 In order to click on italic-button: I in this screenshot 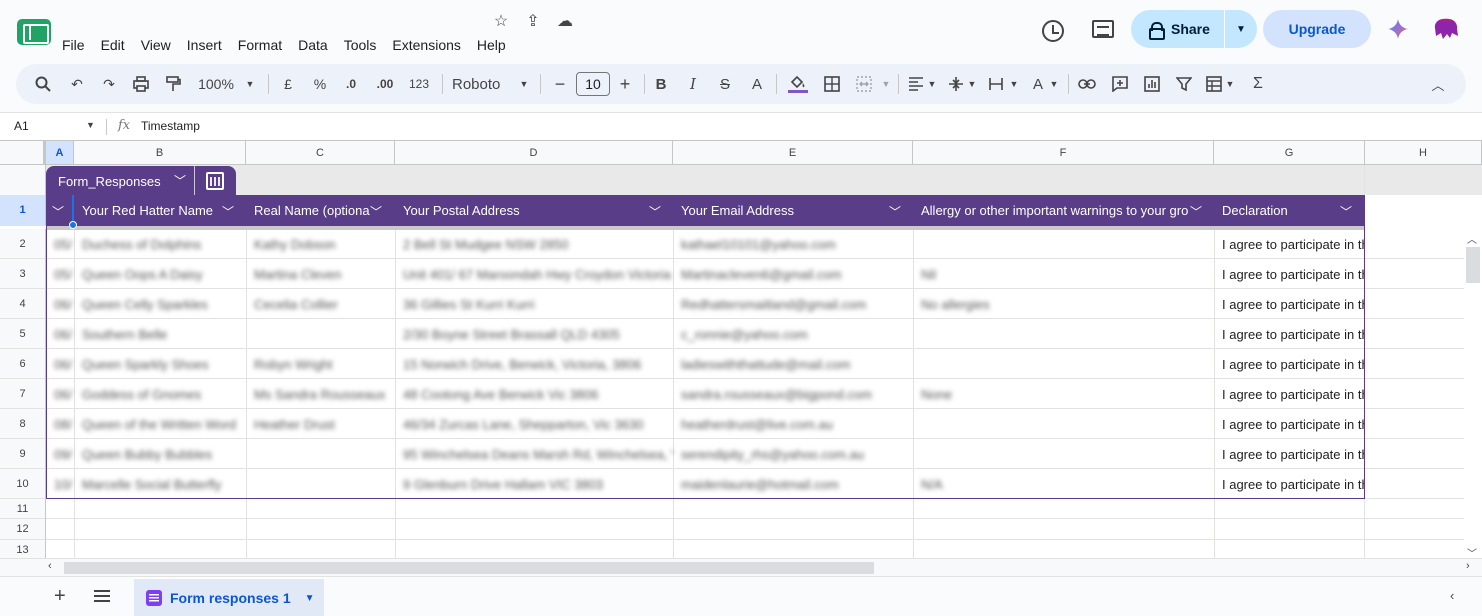, I will do `click(693, 84)`.